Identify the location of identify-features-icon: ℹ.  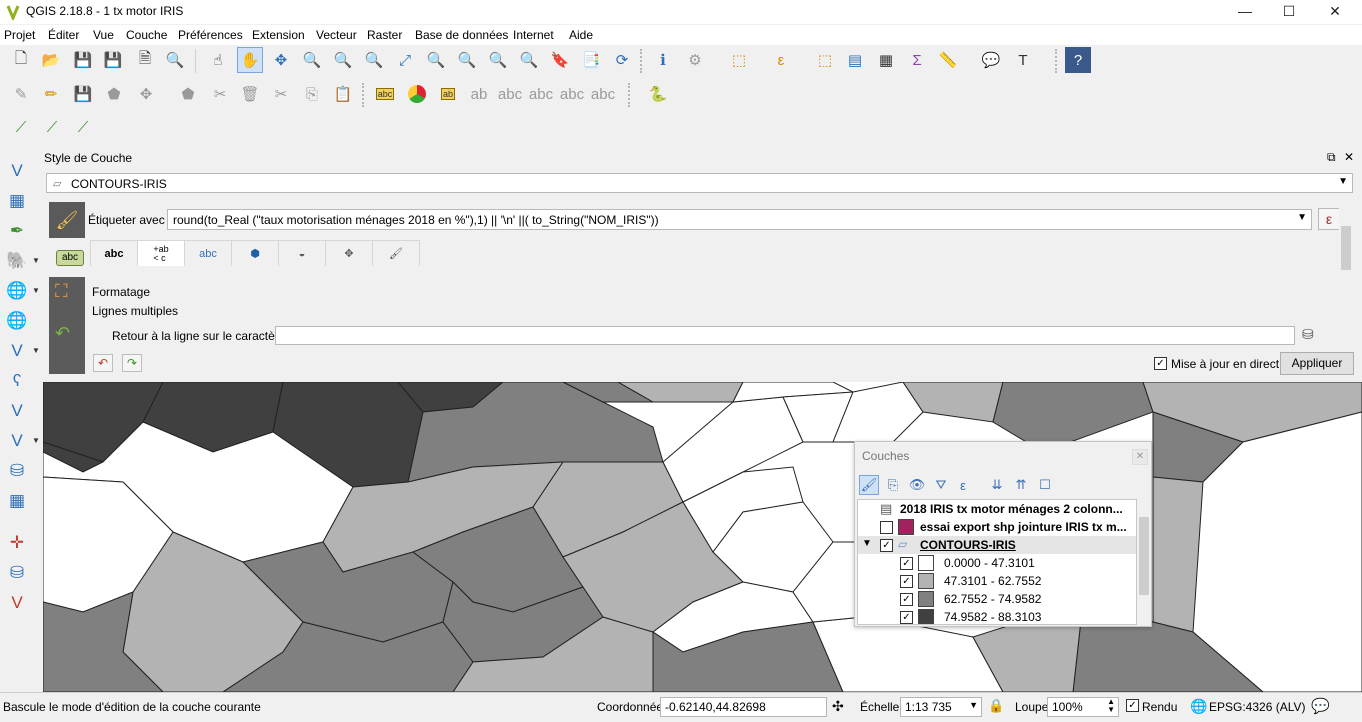
(663, 60).